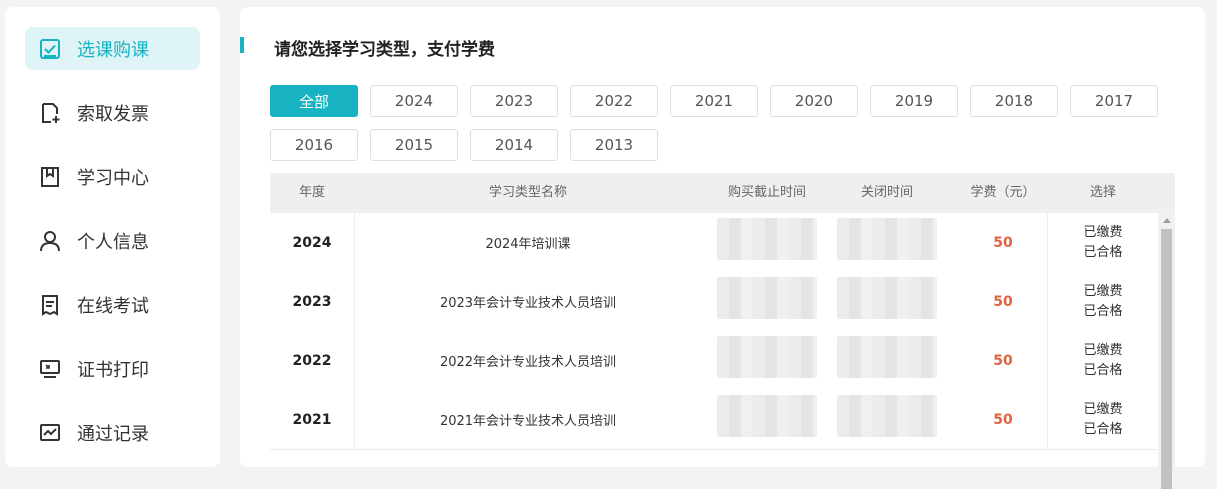 The image size is (1217, 489). What do you see at coordinates (528, 362) in the screenshot?
I see `row-name: 2022年会计专业技术人员培训` at bounding box center [528, 362].